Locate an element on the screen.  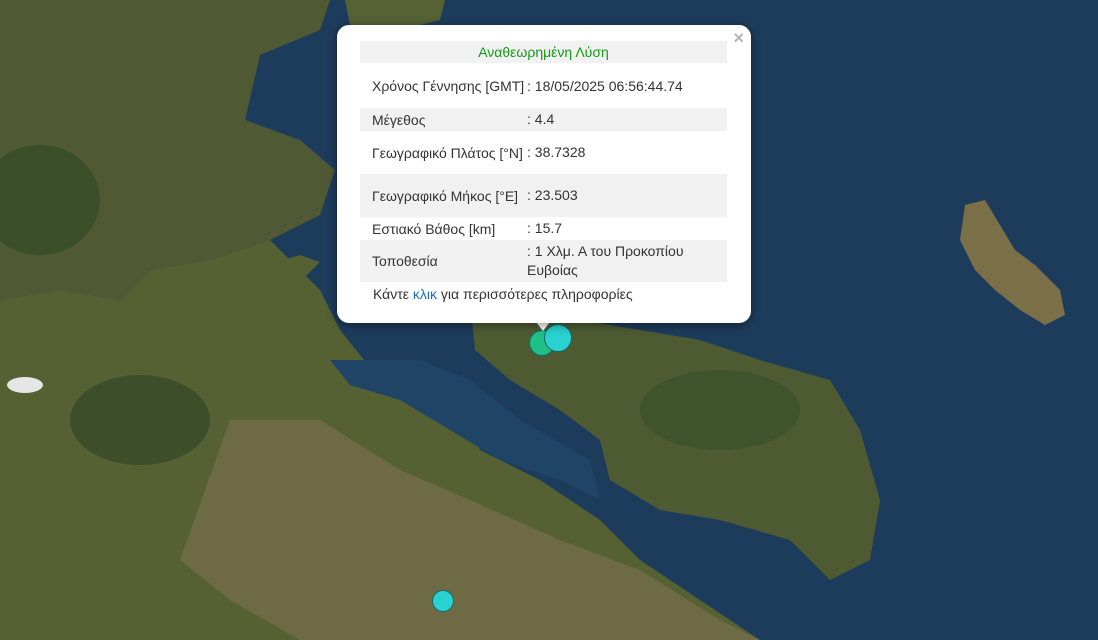
more-suffix: για περισσότερες πληροφορίες is located at coordinates (535, 294).